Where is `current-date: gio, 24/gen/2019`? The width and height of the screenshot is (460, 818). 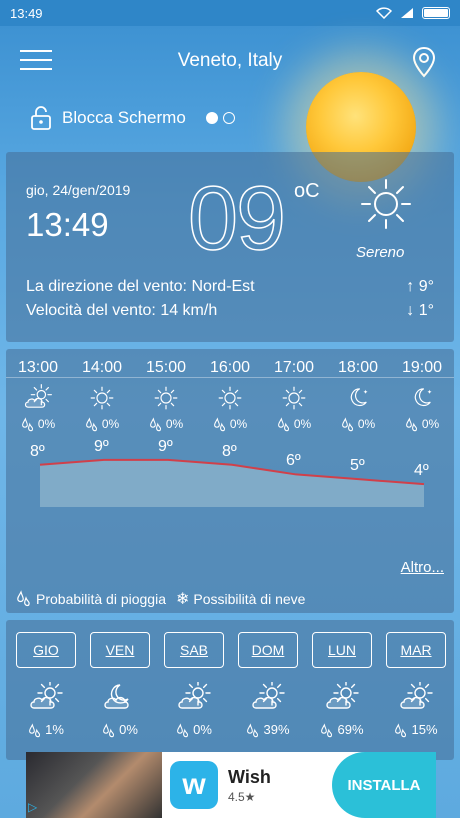
current-date: gio, 24/gen/2019 is located at coordinates (78, 190).